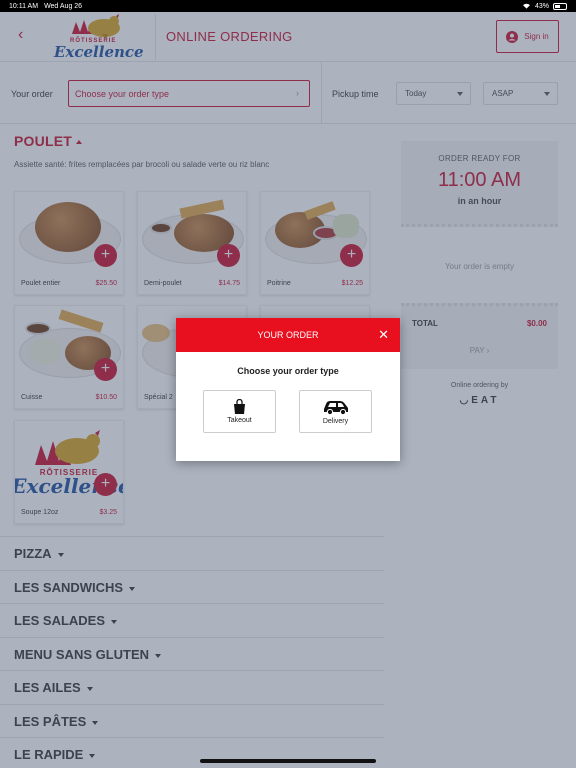 This screenshot has height=768, width=576. I want to click on dialog-title: YOUR ORDER, so click(288, 335).